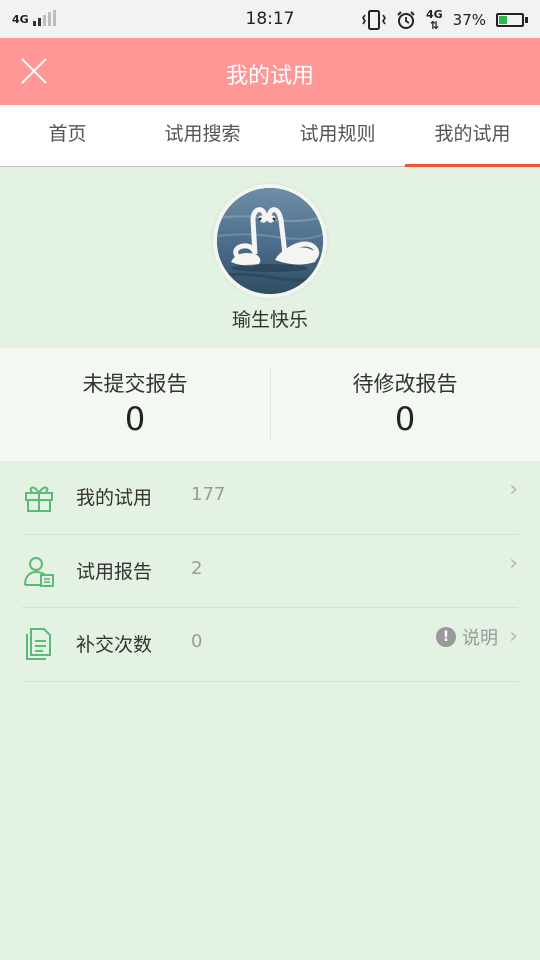 This screenshot has width=540, height=960. What do you see at coordinates (114, 645) in the screenshot?
I see `menu-item-label: 补交次数` at bounding box center [114, 645].